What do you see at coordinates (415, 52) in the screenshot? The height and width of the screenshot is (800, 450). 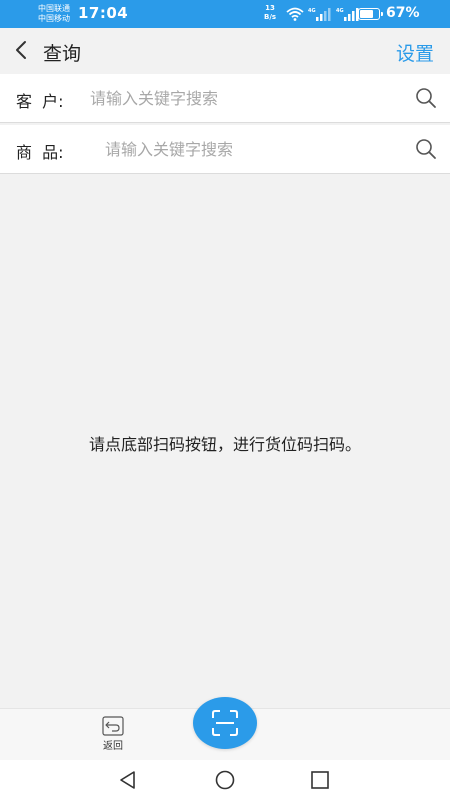 I see `settings-button: 设置` at bounding box center [415, 52].